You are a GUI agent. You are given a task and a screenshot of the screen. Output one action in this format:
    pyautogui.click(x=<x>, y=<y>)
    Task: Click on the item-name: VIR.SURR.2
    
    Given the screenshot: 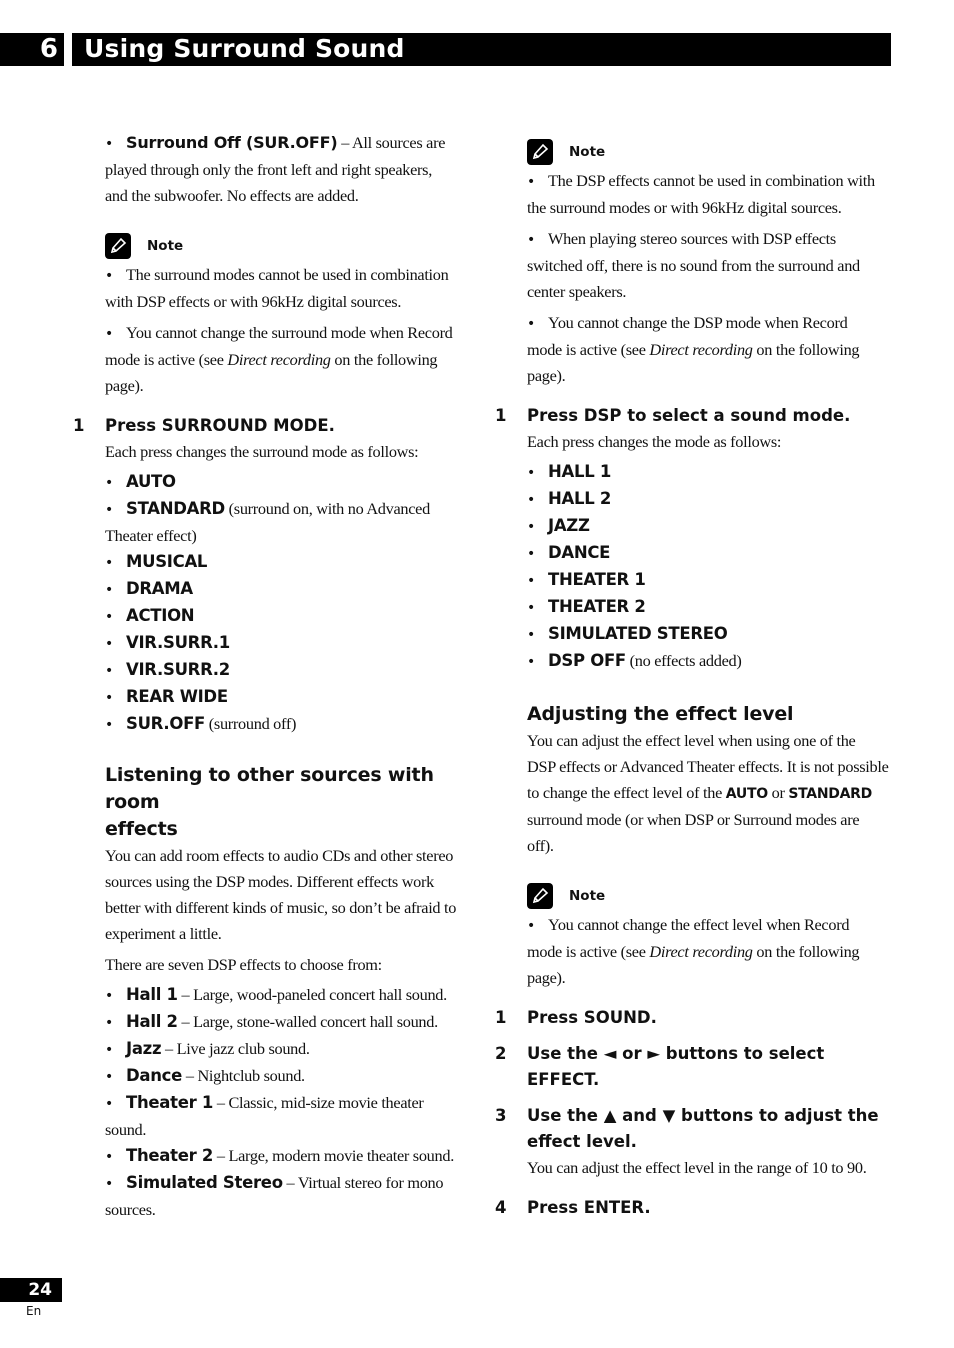 What is the action you would take?
    pyautogui.click(x=178, y=669)
    